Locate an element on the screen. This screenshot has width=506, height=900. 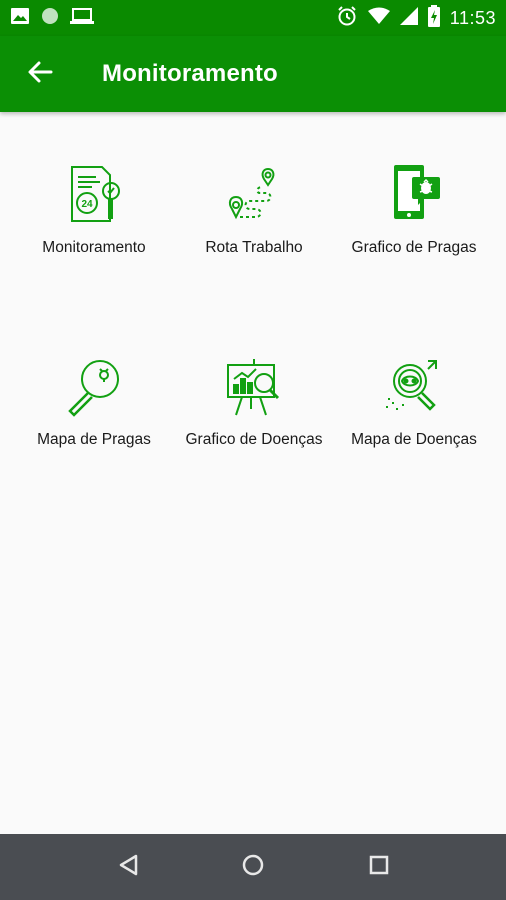
system-nav-bar is located at coordinates (253, 867).